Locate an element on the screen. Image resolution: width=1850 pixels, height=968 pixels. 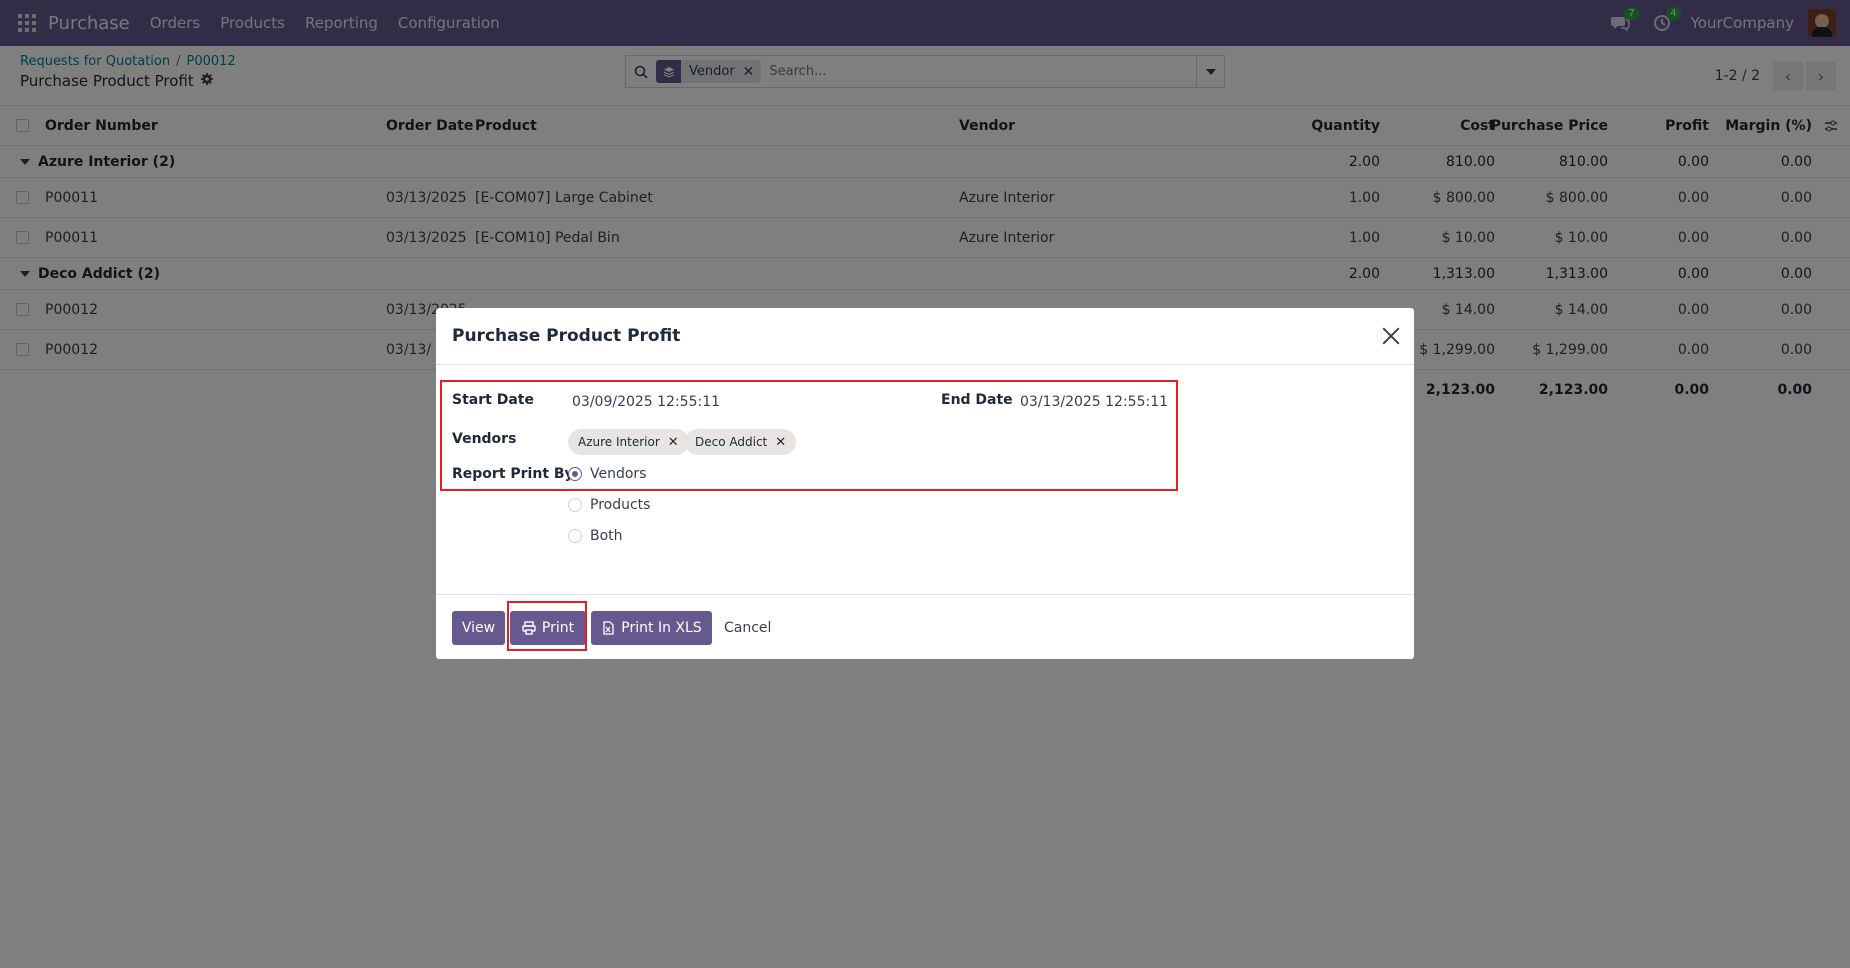
highlight-box-print is located at coordinates (547, 626).